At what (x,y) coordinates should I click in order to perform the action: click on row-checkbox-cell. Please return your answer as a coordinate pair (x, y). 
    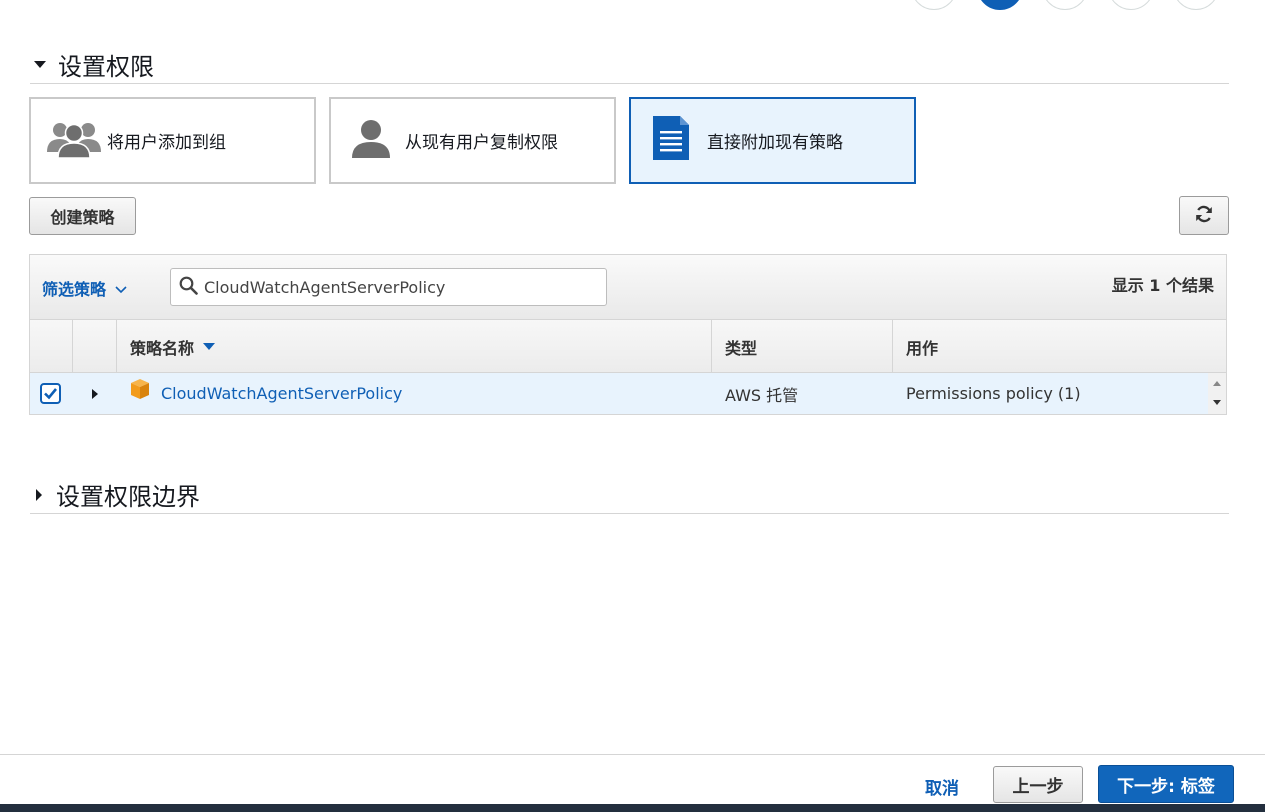
    Looking at the image, I should click on (55, 393).